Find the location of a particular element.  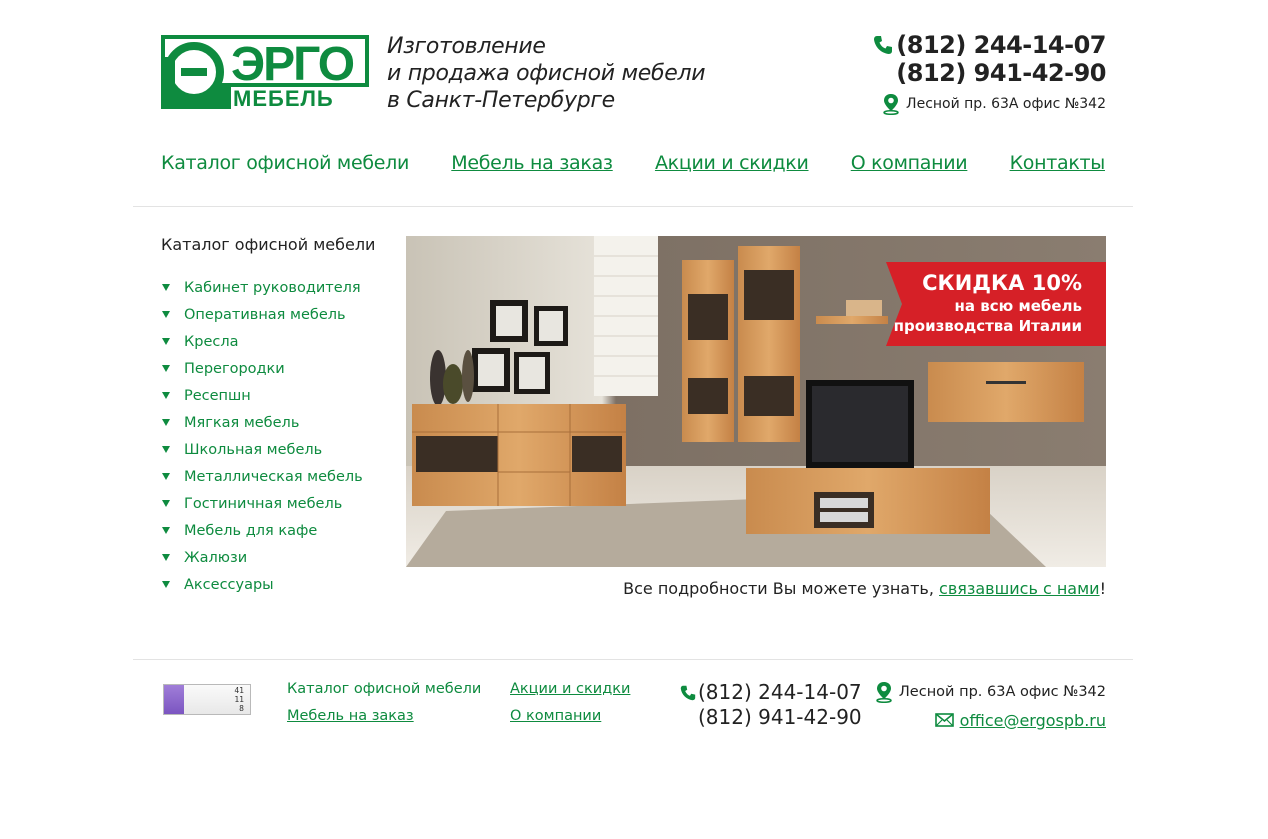

sidebar-link: Кресла is located at coordinates (211, 342).